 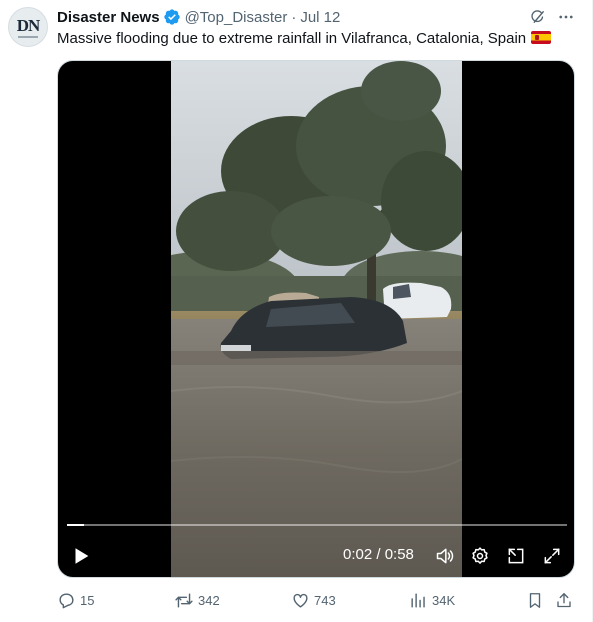 I want to click on share-button, so click(x=564, y=600).